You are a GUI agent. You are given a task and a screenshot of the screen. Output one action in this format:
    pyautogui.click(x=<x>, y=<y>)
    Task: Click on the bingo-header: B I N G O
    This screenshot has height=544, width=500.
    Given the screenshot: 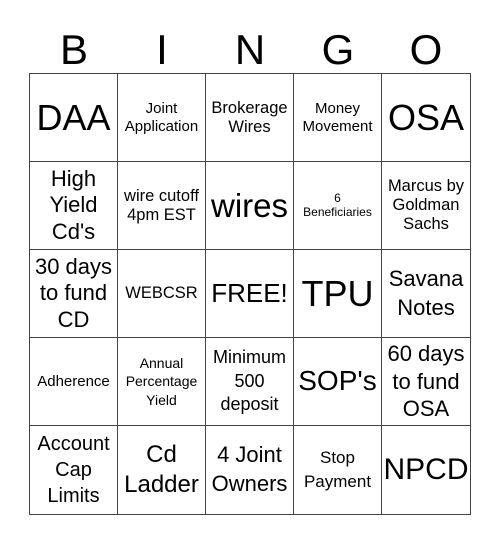 What is the action you would take?
    pyautogui.click(x=250, y=50)
    